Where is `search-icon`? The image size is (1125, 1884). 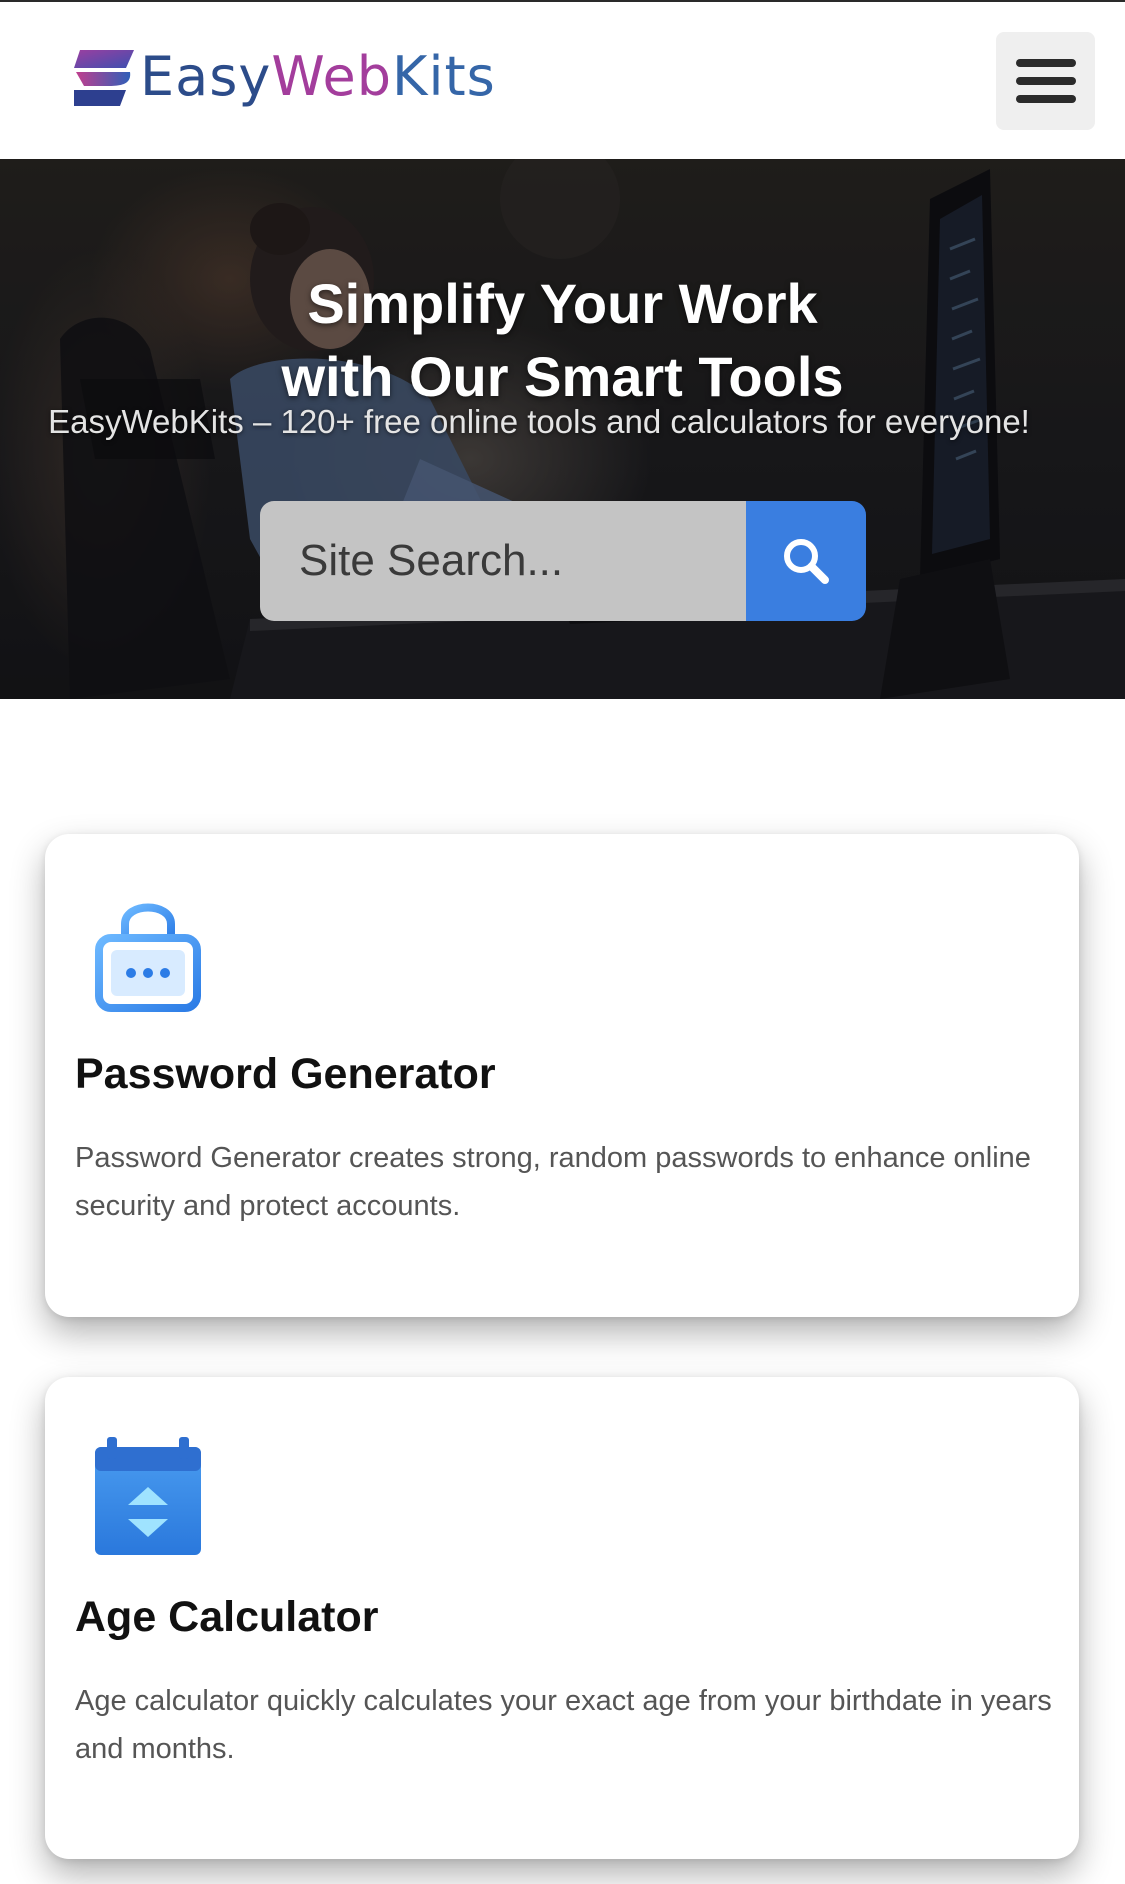
search-icon is located at coordinates (806, 561).